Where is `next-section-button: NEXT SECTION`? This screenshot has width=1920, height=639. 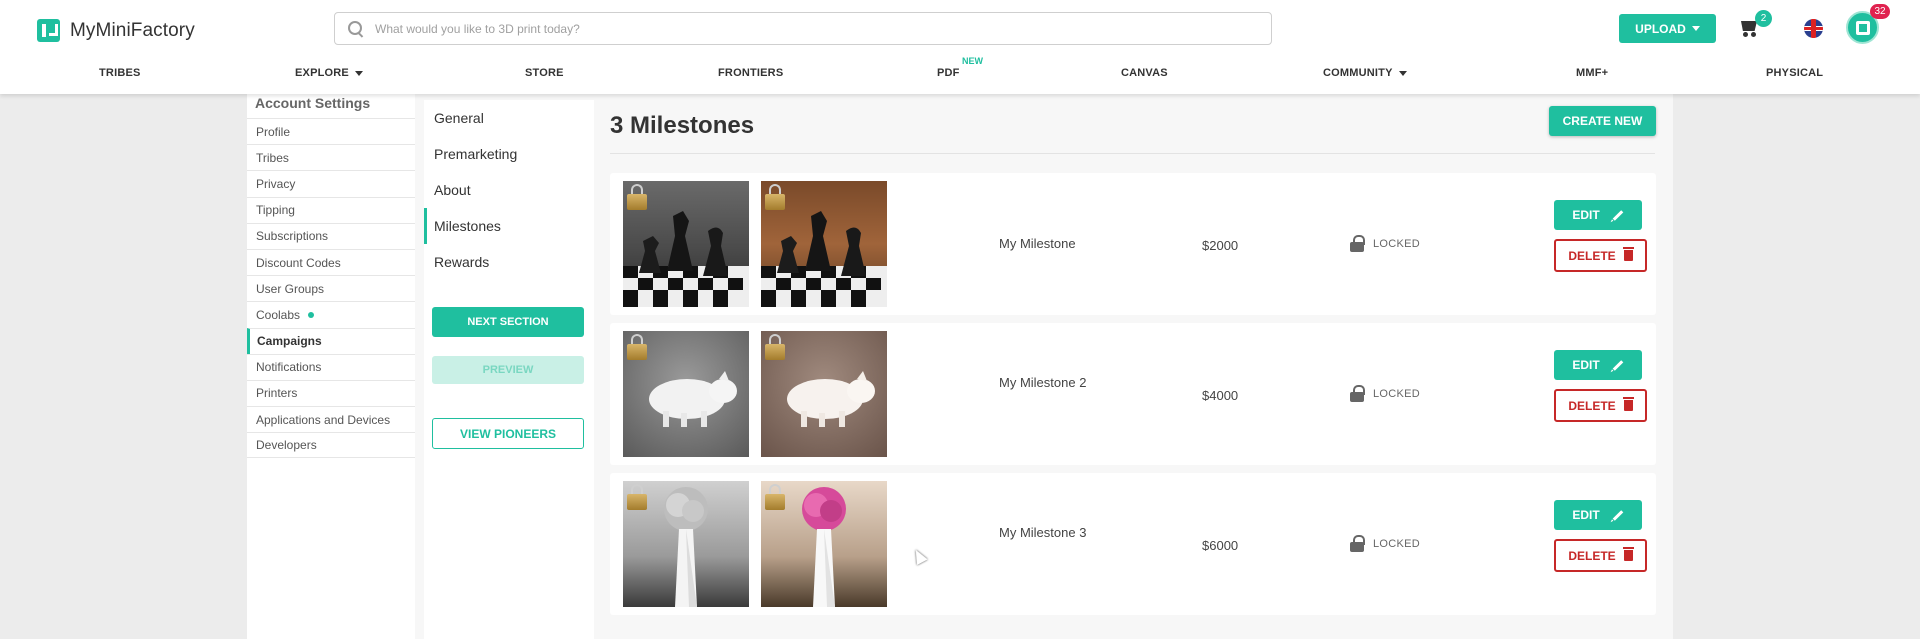 next-section-button: NEXT SECTION is located at coordinates (508, 322).